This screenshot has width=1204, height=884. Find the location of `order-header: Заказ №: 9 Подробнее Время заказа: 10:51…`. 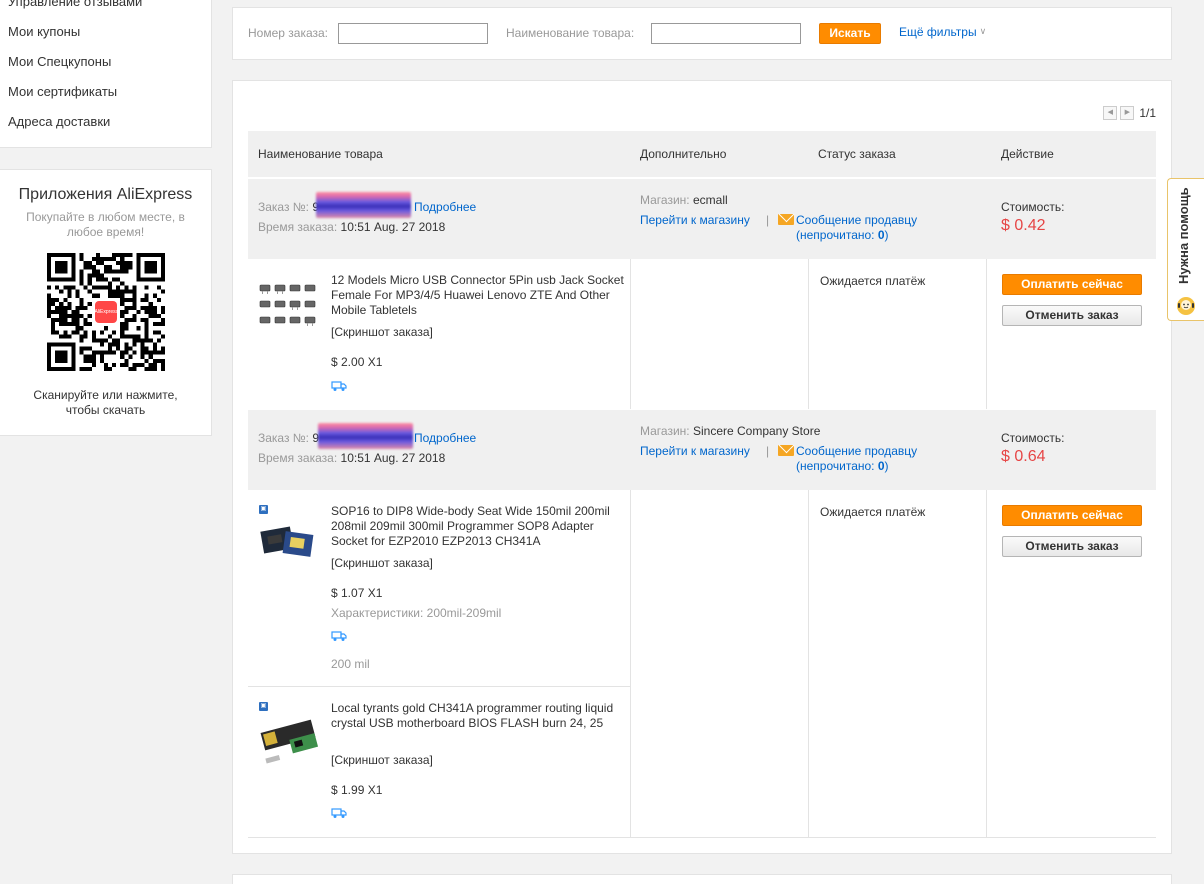

order-header: Заказ №: 9 Подробнее Время заказа: 10:51… is located at coordinates (702, 219).